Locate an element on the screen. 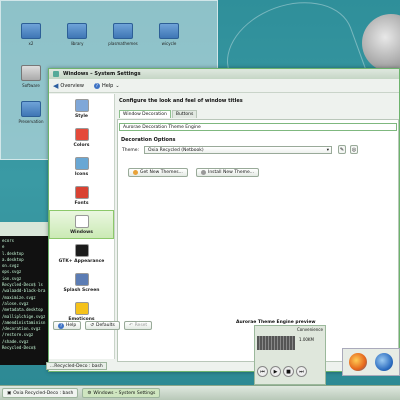  defaults-button: ↺ Defaults is located at coordinates (102, 325).